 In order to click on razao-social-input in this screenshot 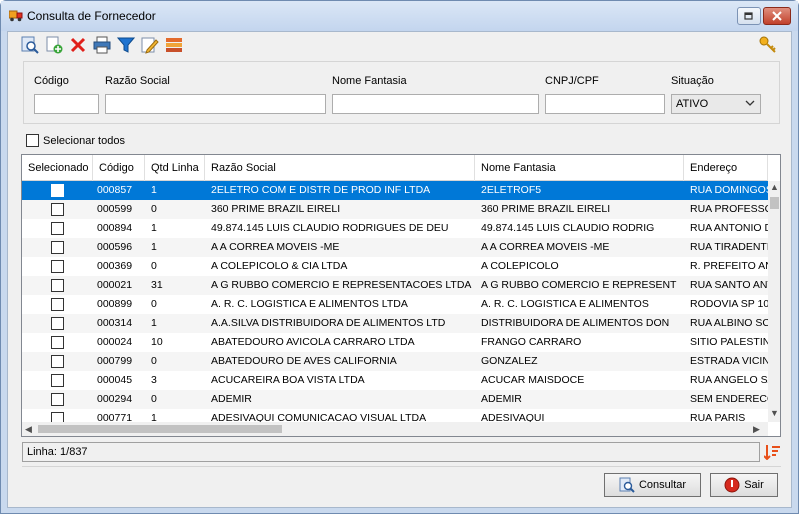, I will do `click(215, 104)`.